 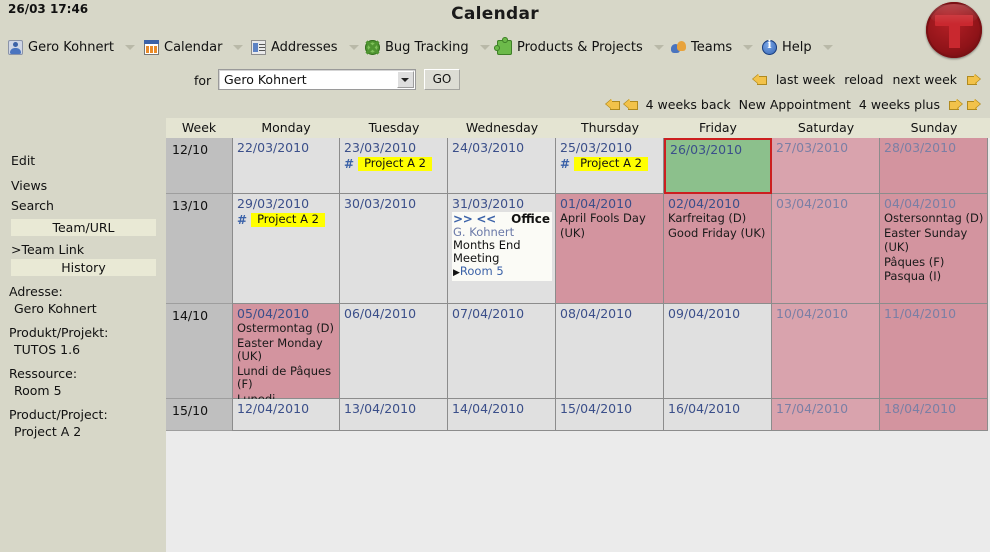 What do you see at coordinates (795, 104) in the screenshot?
I see `new-appointment-link: New Appointment` at bounding box center [795, 104].